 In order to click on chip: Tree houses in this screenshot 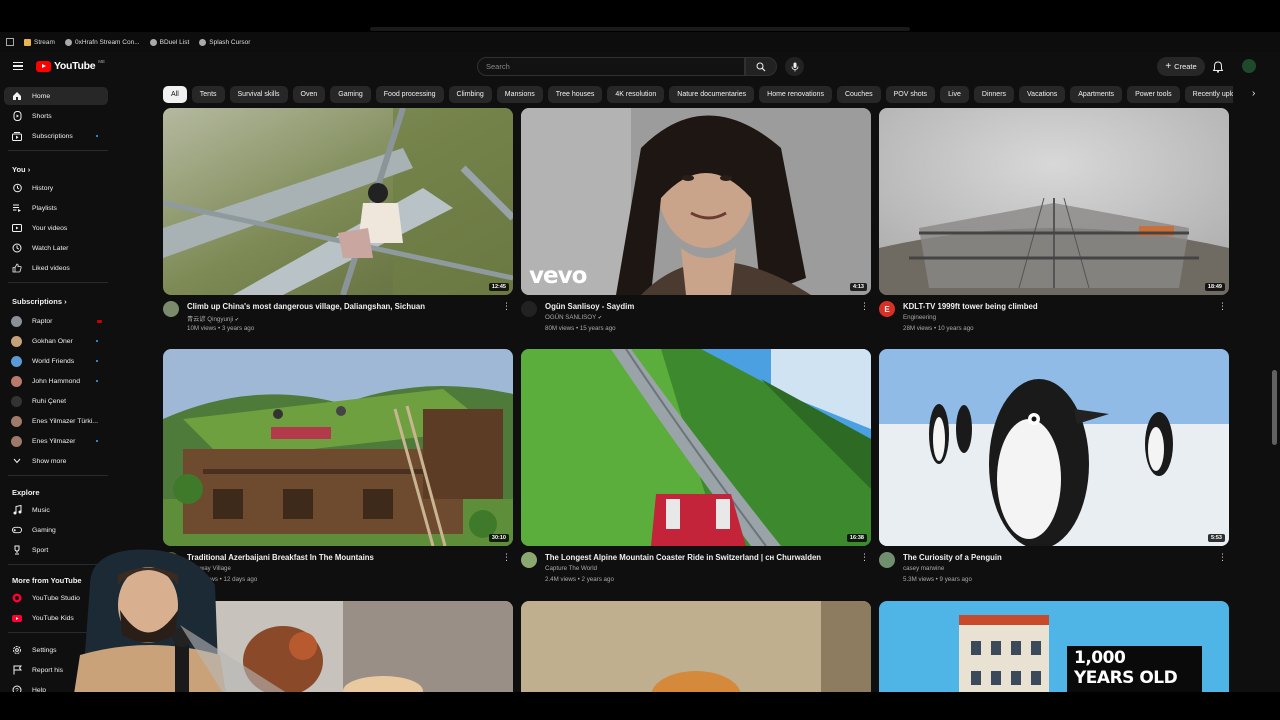, I will do `click(575, 94)`.